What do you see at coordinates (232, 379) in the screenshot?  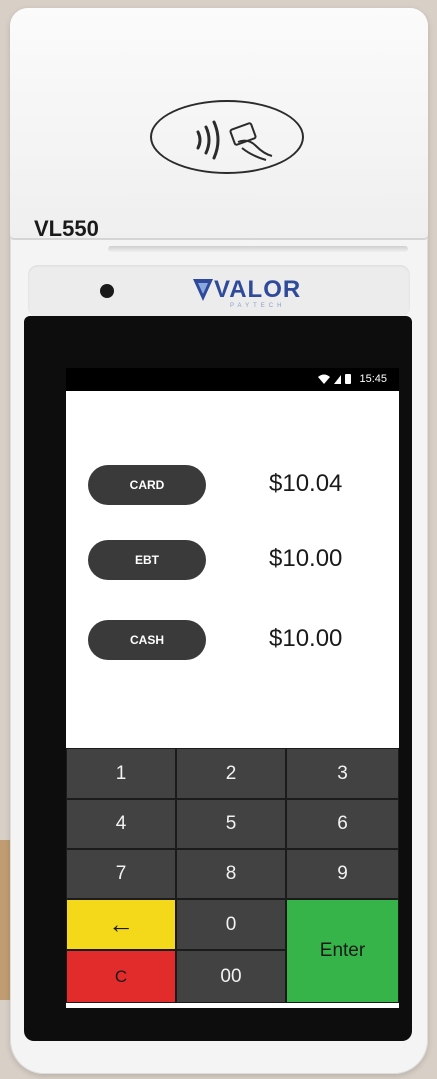 I see `status-bar: 15:45` at bounding box center [232, 379].